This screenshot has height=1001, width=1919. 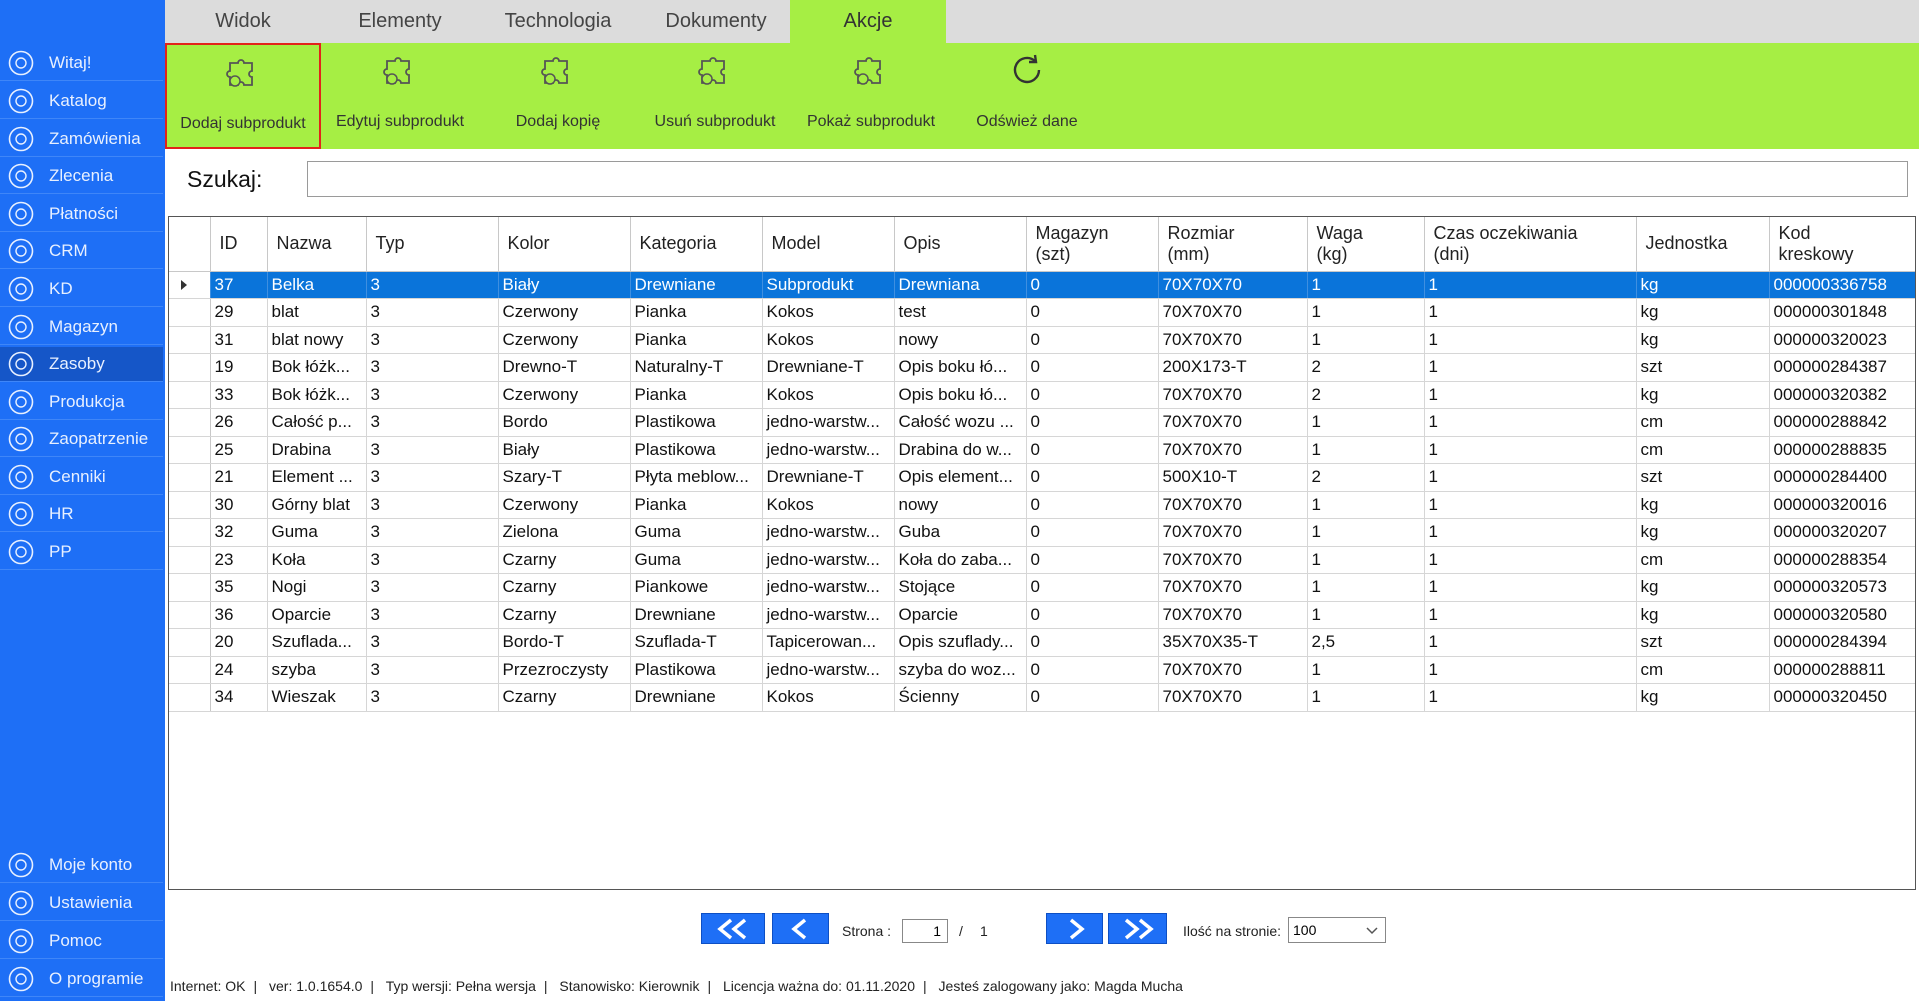 What do you see at coordinates (1842, 422) in the screenshot?
I see `table-cell: 000000288842` at bounding box center [1842, 422].